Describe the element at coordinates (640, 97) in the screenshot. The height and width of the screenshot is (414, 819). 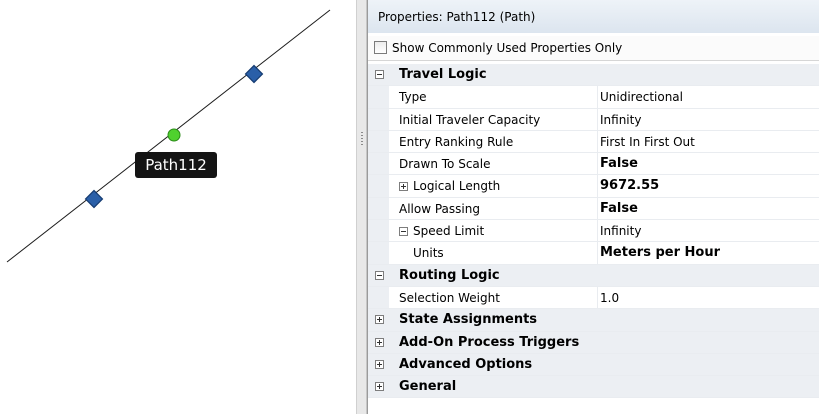
I see `property-value: Unidirectional` at that location.